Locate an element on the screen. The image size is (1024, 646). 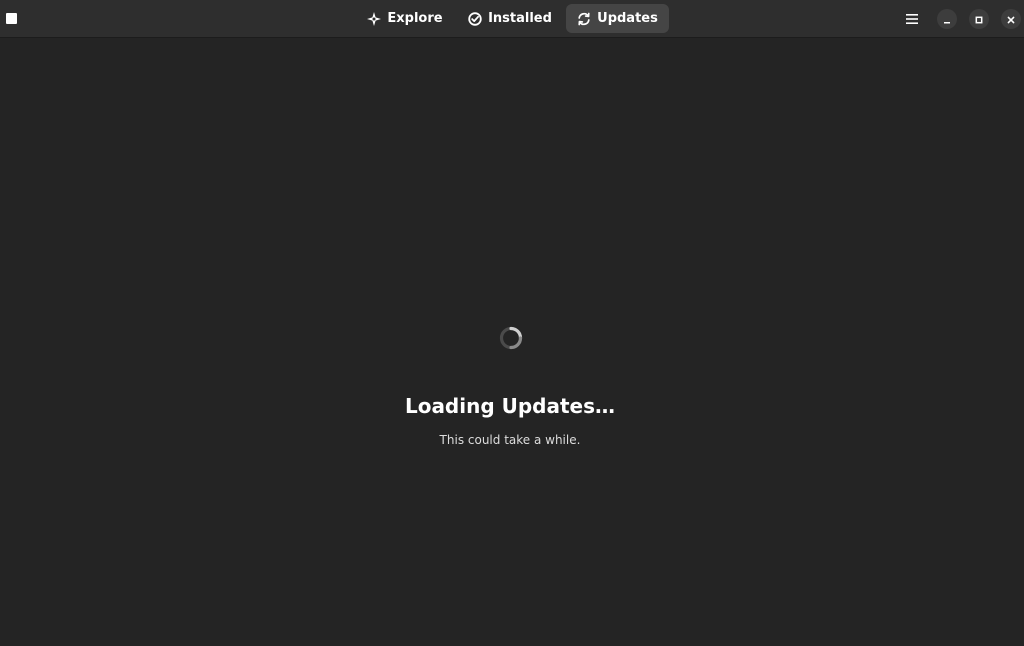
loading-subtitle: This could take a while. is located at coordinates (510, 440).